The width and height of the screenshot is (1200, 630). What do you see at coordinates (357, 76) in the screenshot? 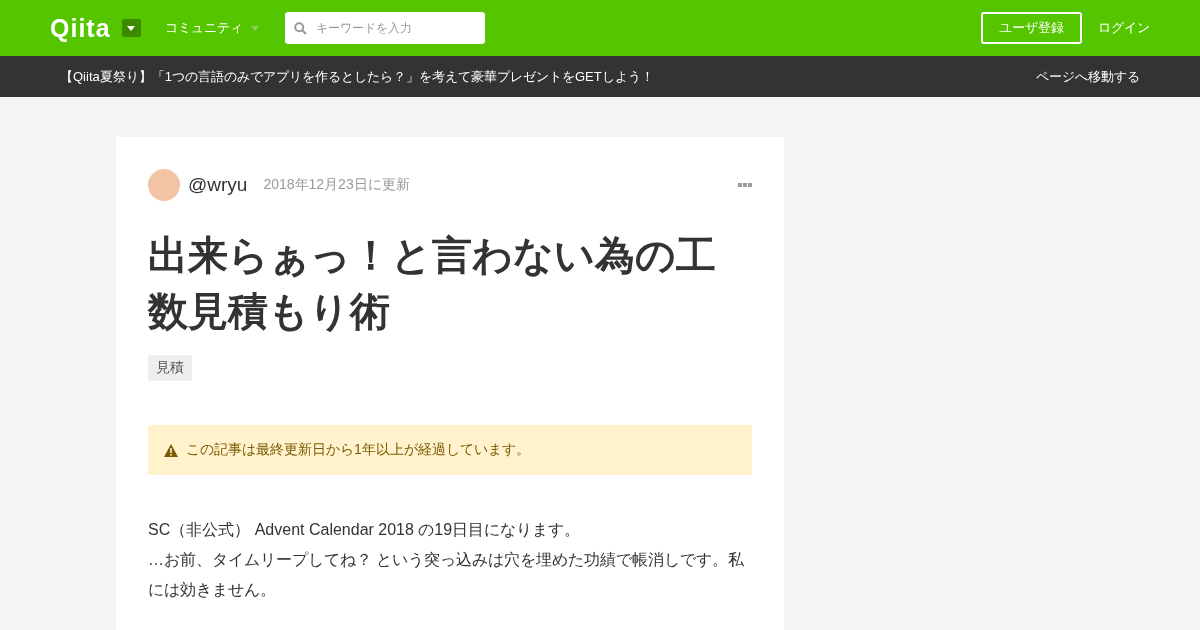
I see `banner-text: 【Qiita夏祭り】「1つの言語のみでアプリを作るとしたら？」を考えて豪華プレゼントをGETしよう！` at bounding box center [357, 76].